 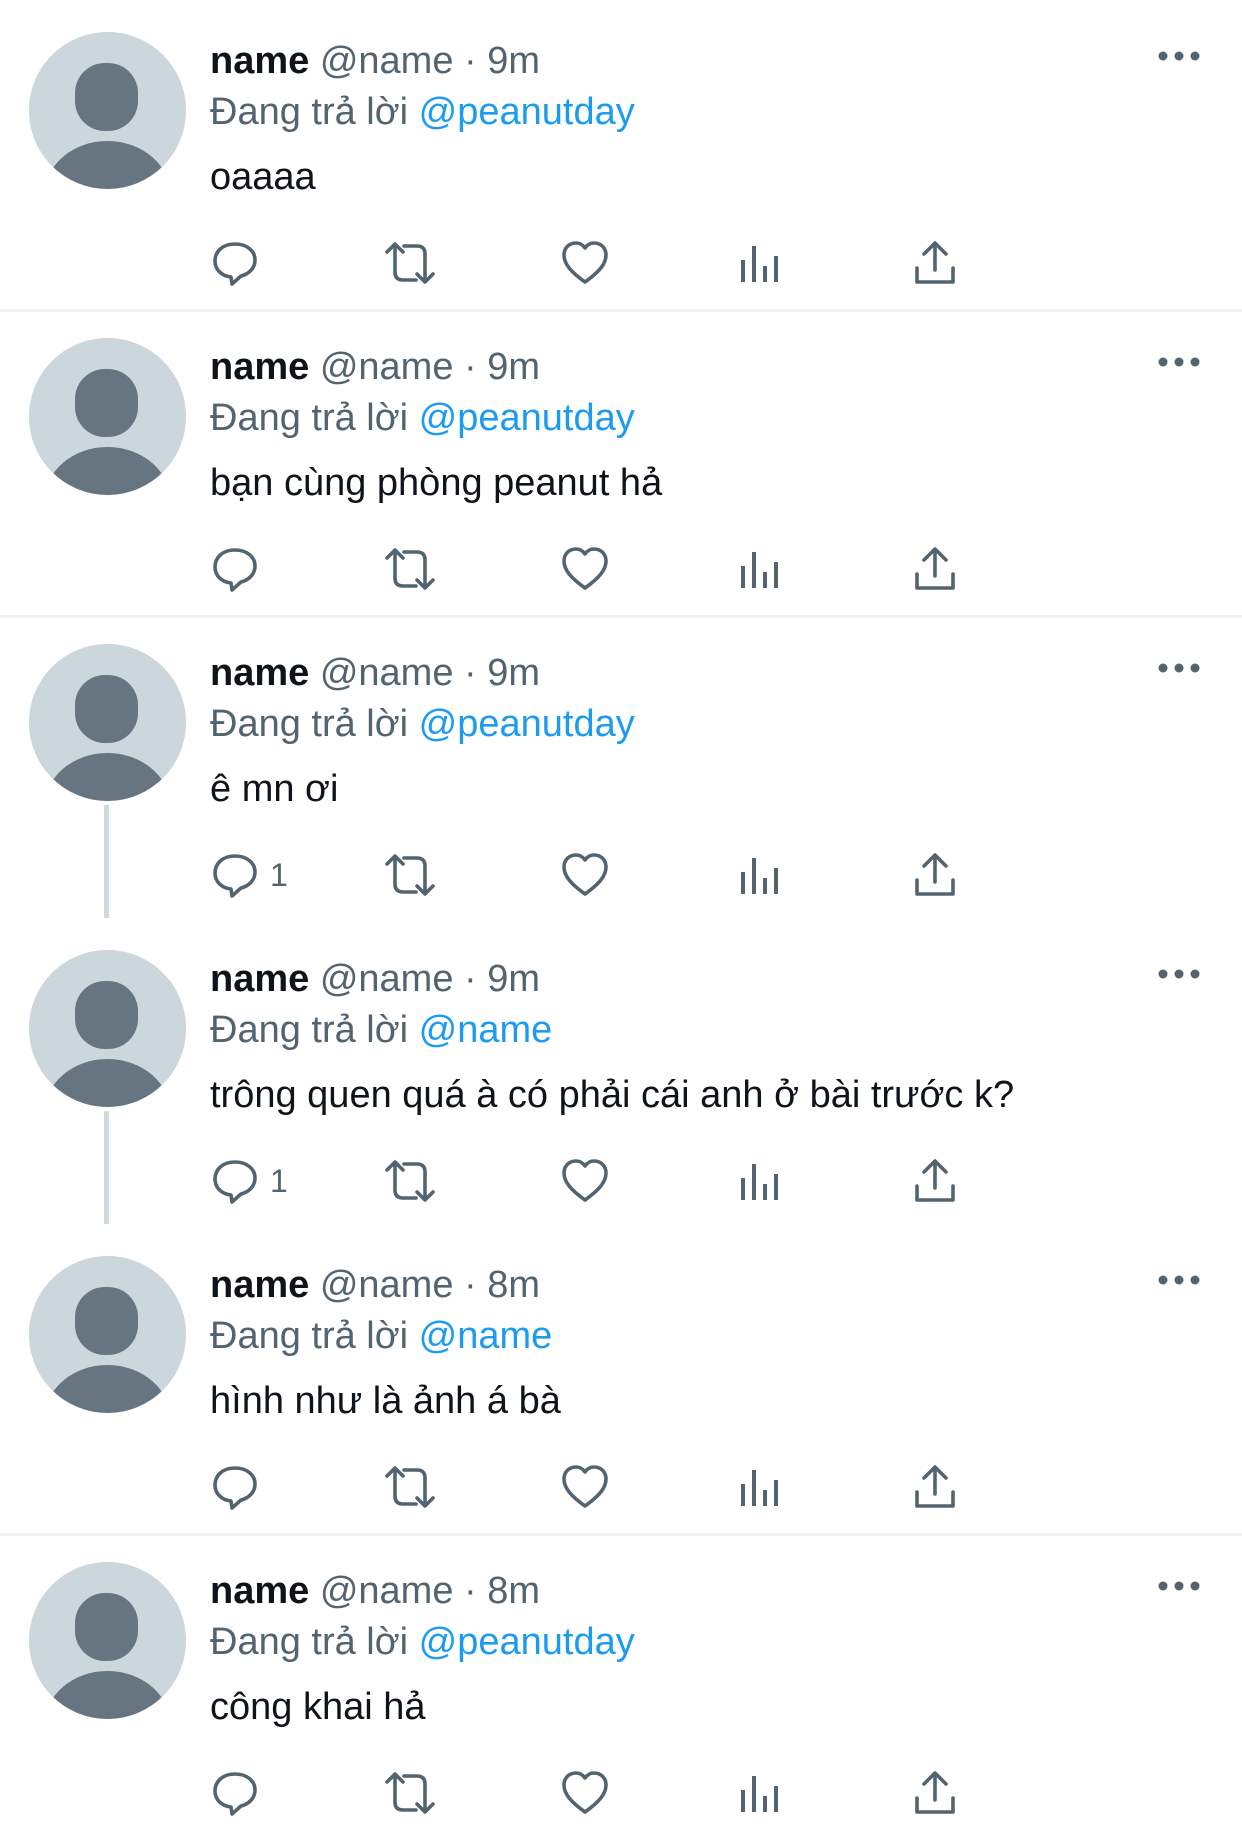 What do you see at coordinates (274, 789) in the screenshot?
I see `tweet-text: ê mn ơi` at bounding box center [274, 789].